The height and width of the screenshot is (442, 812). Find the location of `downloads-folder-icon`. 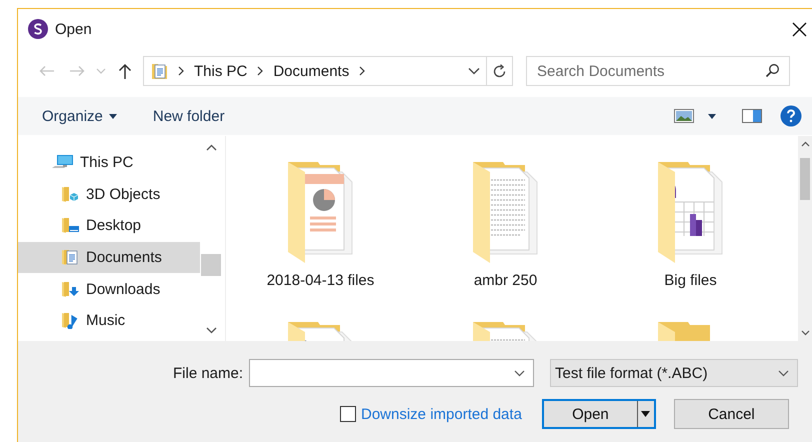

downloads-folder-icon is located at coordinates (71, 289).